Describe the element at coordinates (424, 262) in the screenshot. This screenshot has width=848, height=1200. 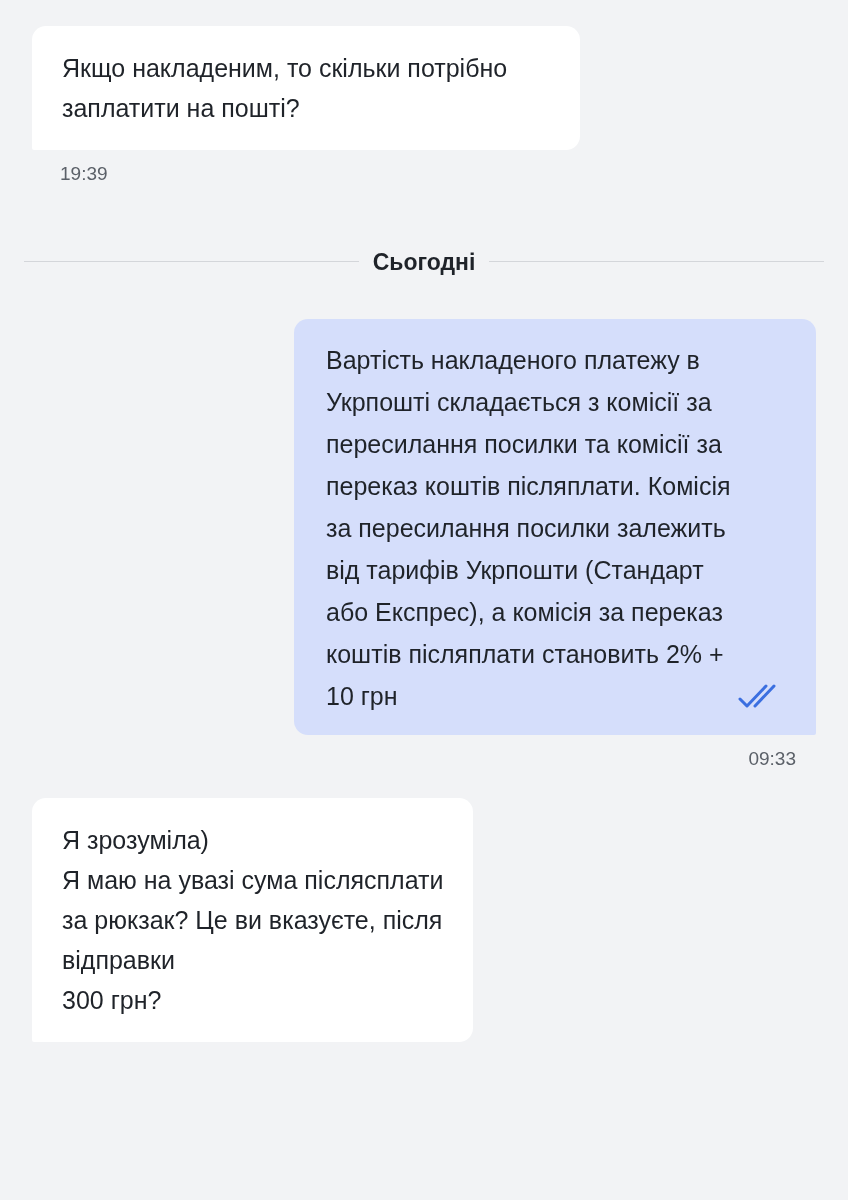
I see `date-divider: Сьогодні` at that location.